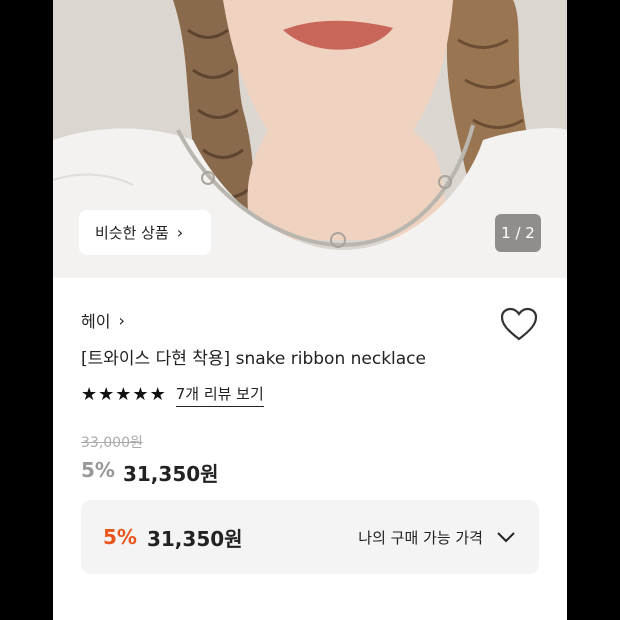 The image size is (620, 620). What do you see at coordinates (253, 359) in the screenshot?
I see `product-title: [트와이스 다현 착용] snake ribbon necklace` at bounding box center [253, 359].